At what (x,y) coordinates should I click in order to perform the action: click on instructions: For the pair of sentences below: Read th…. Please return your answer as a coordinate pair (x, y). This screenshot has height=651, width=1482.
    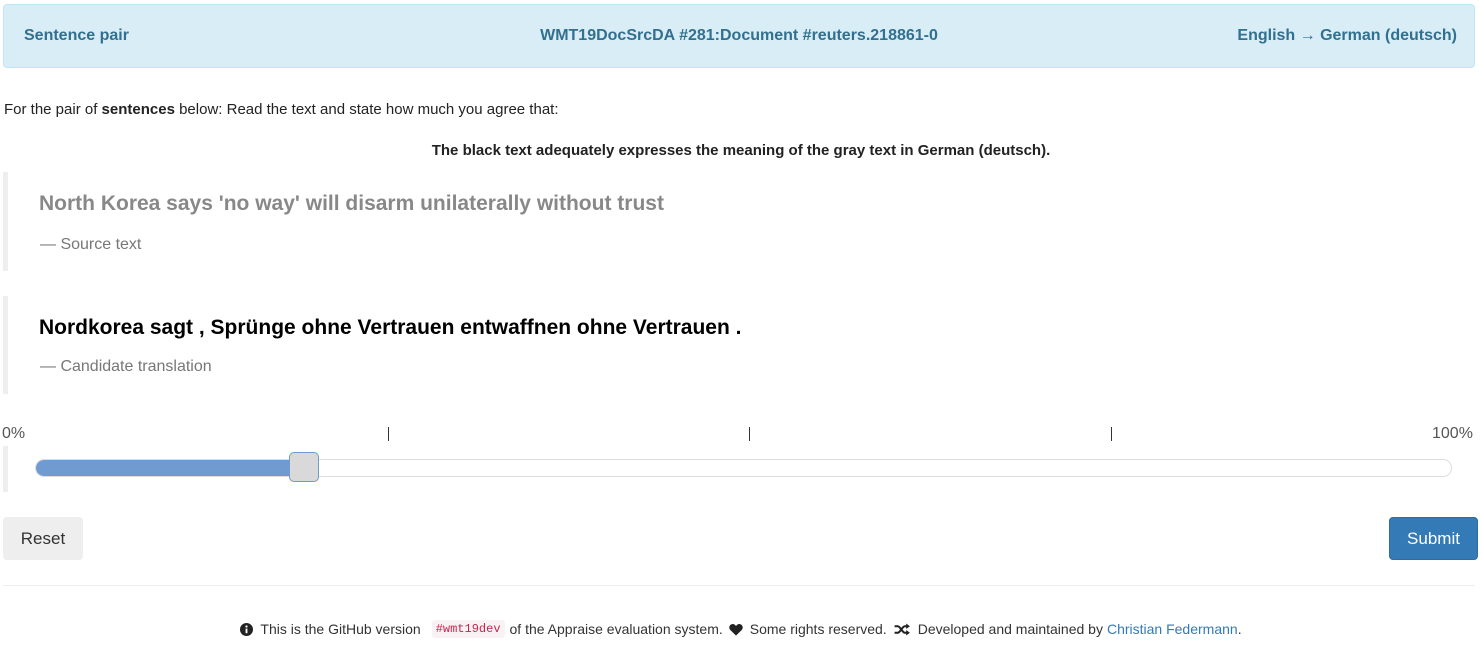
    Looking at the image, I should click on (281, 109).